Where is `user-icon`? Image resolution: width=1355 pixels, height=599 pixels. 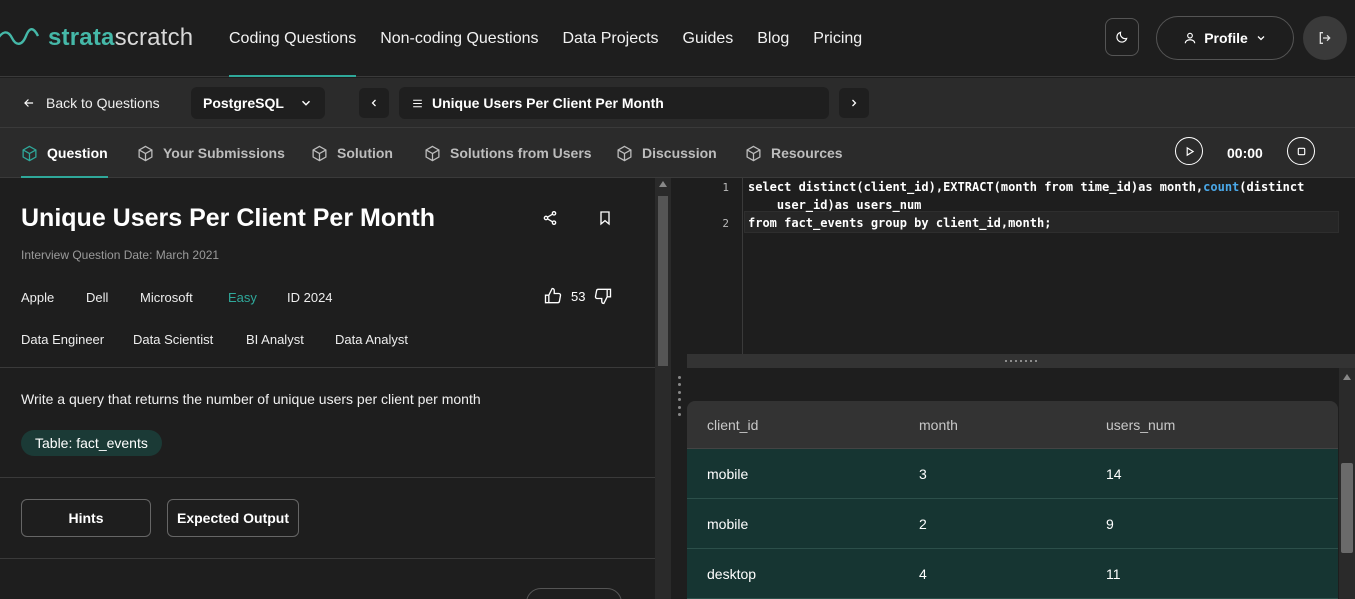
user-icon is located at coordinates (1190, 38).